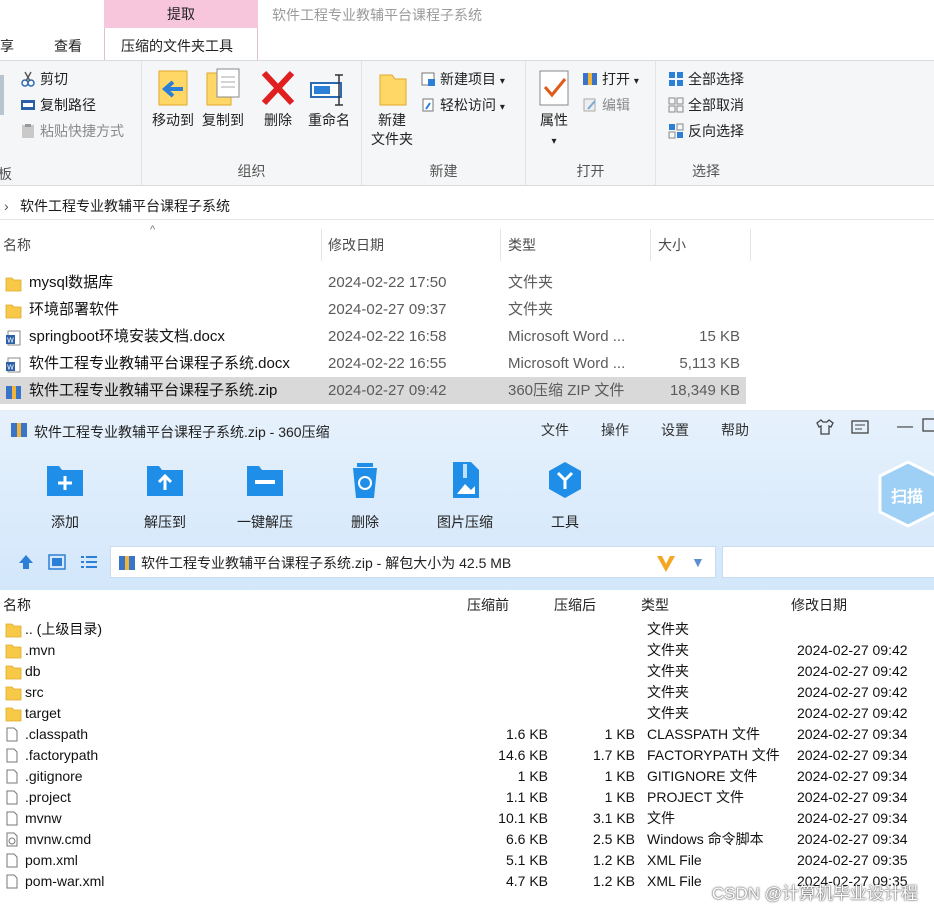 Image resolution: width=934 pixels, height=910 pixels. I want to click on tab-view: 查看, so click(68, 46).